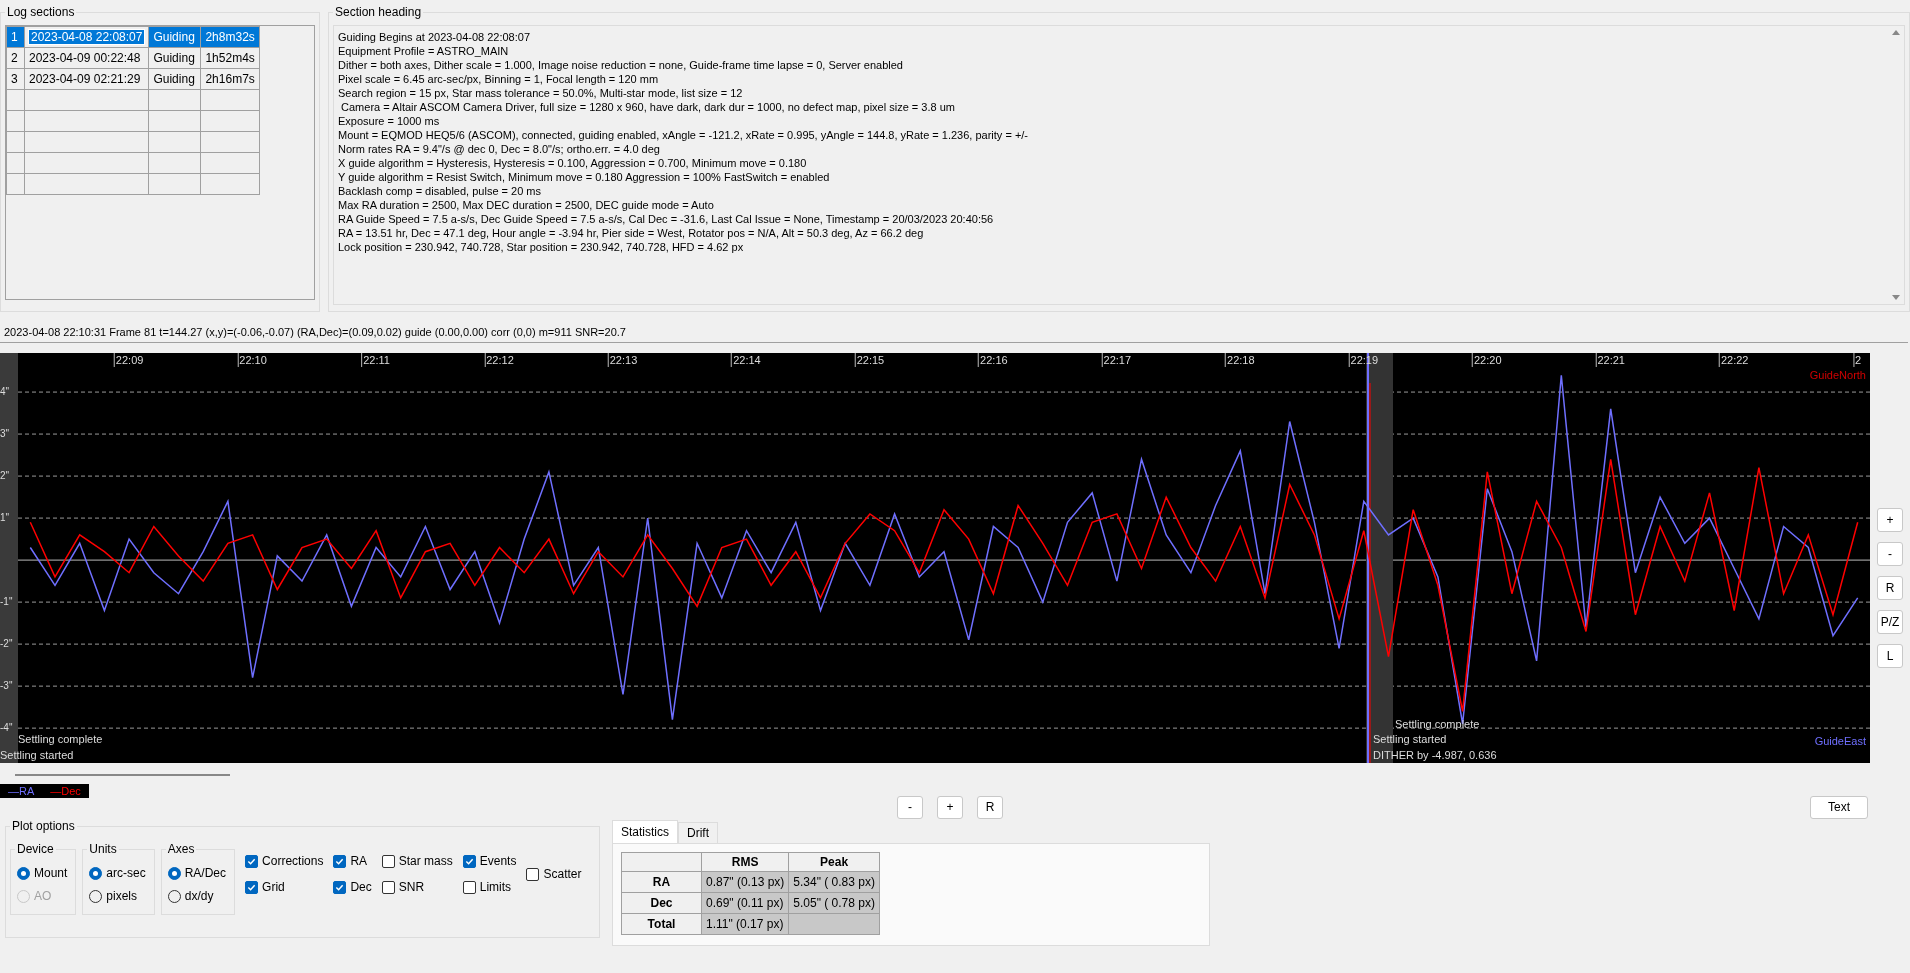 The width and height of the screenshot is (1910, 973). I want to click on checkbox-option: Events, so click(489, 861).